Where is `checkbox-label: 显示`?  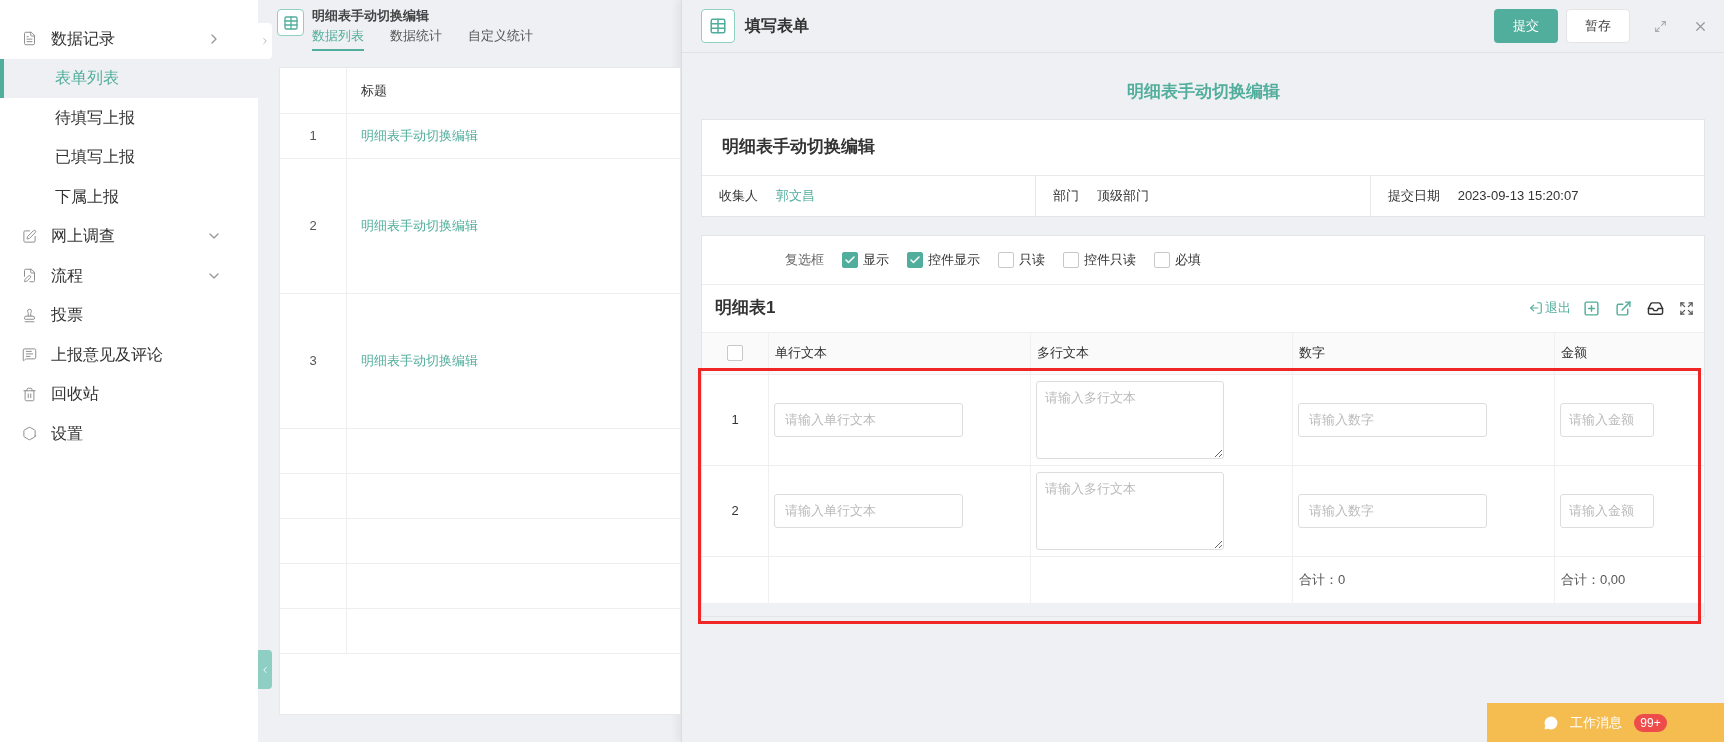 checkbox-label: 显示 is located at coordinates (876, 259).